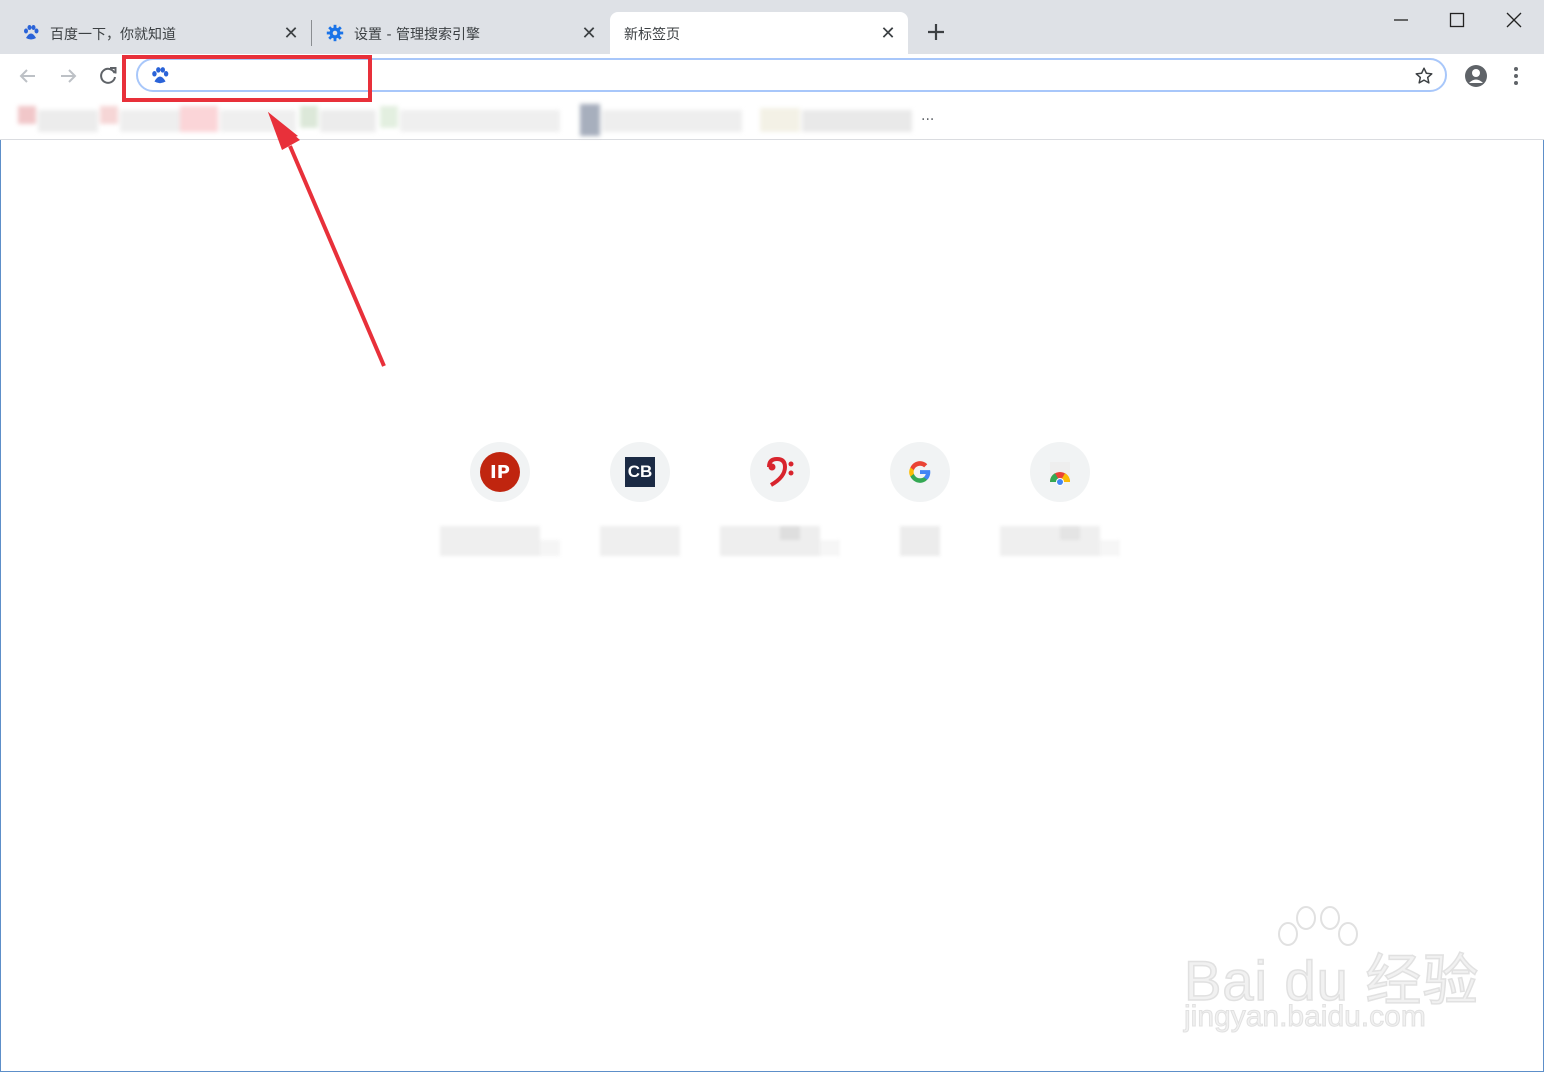 This screenshot has width=1544, height=1072. What do you see at coordinates (468, 120) in the screenshot?
I see `bookmarks-blurred` at bounding box center [468, 120].